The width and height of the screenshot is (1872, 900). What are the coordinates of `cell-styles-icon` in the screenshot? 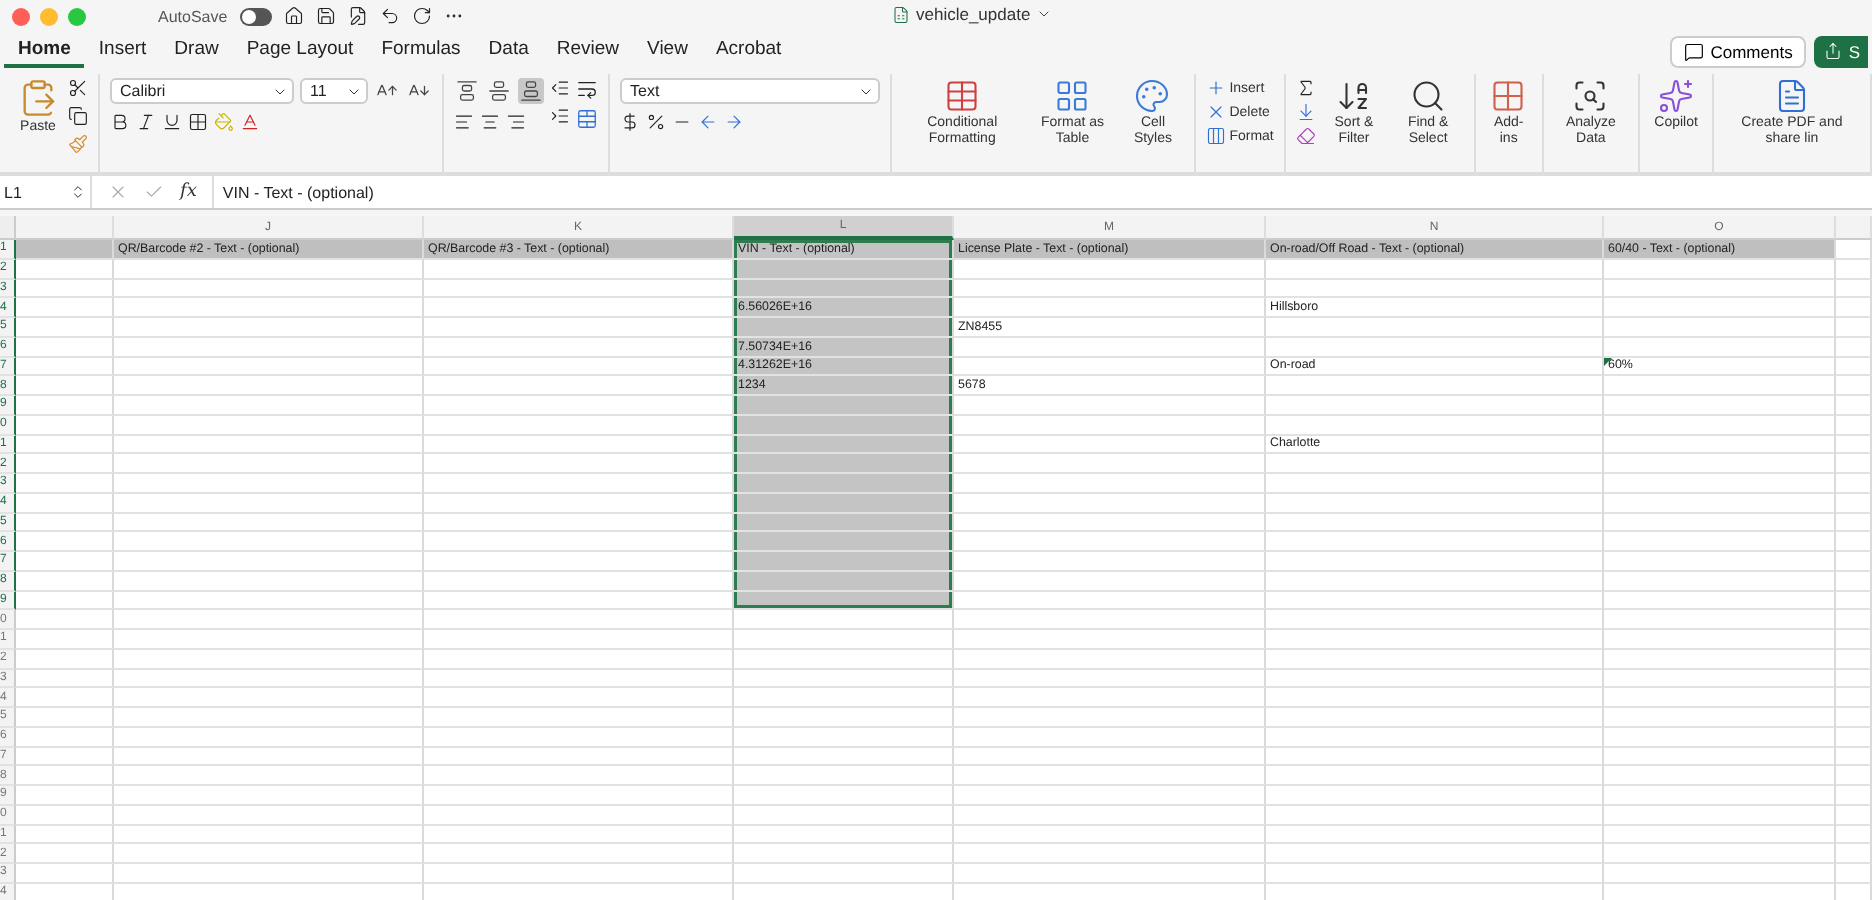 It's located at (1152, 96).